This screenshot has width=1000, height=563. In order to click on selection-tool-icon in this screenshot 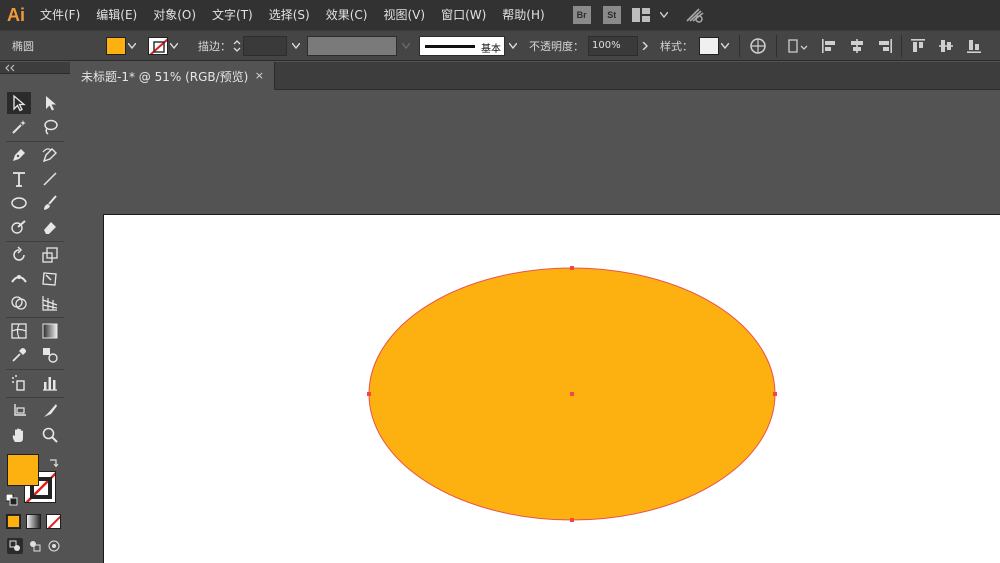, I will do `click(19, 103)`.